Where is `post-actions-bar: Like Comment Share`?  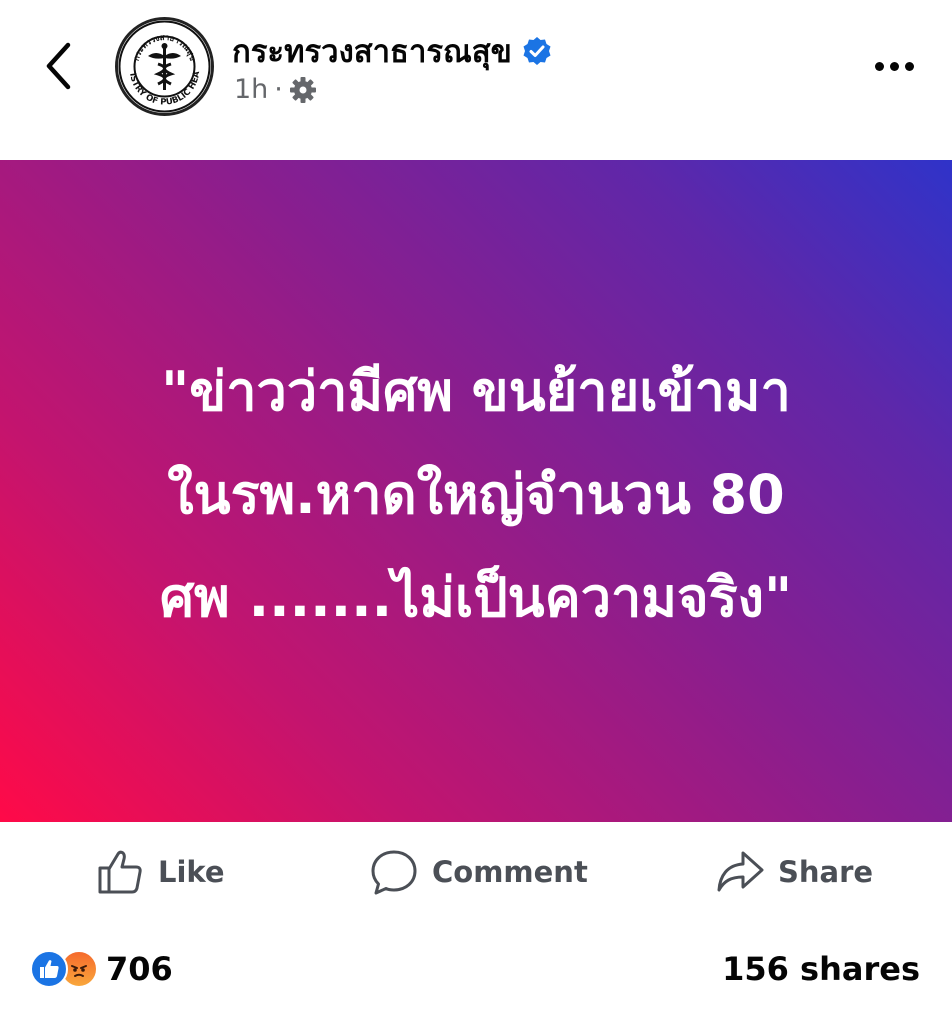
post-actions-bar: Like Comment Share is located at coordinates (476, 872).